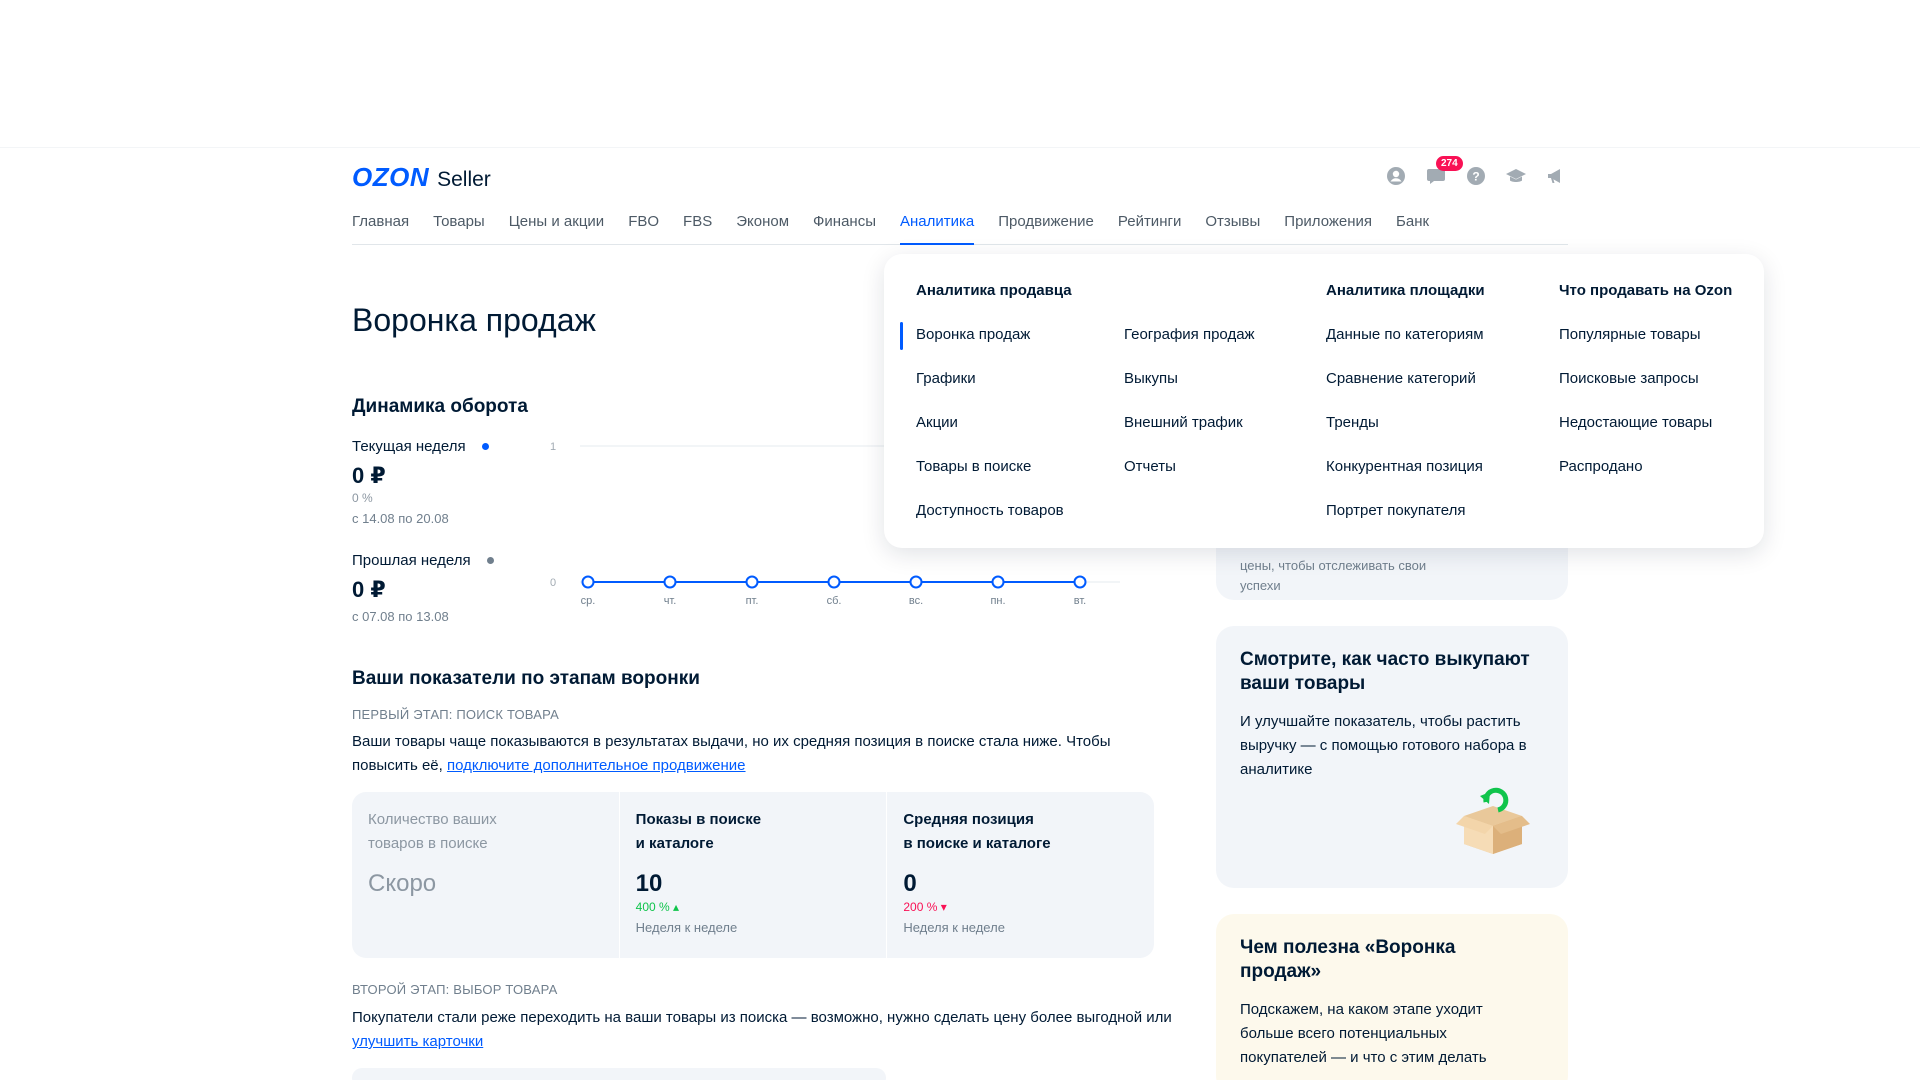 This screenshot has height=1080, width=1920. I want to click on current-week-value: 0 ₽, so click(369, 475).